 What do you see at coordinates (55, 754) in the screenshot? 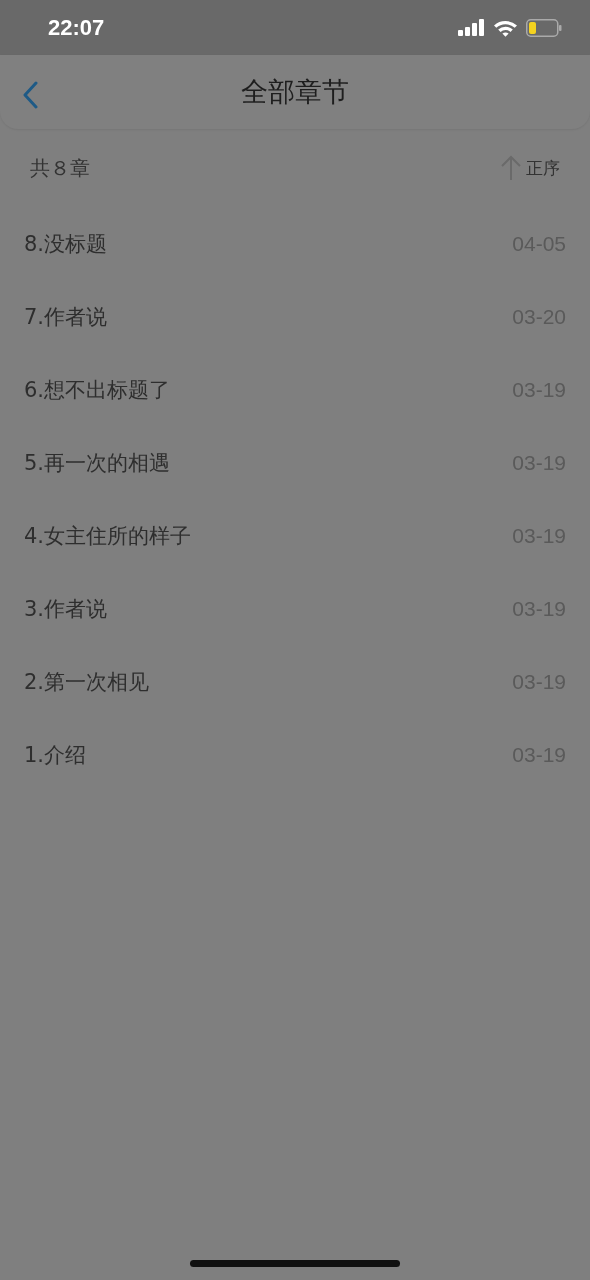
I see `chapter-title: 1.介绍` at bounding box center [55, 754].